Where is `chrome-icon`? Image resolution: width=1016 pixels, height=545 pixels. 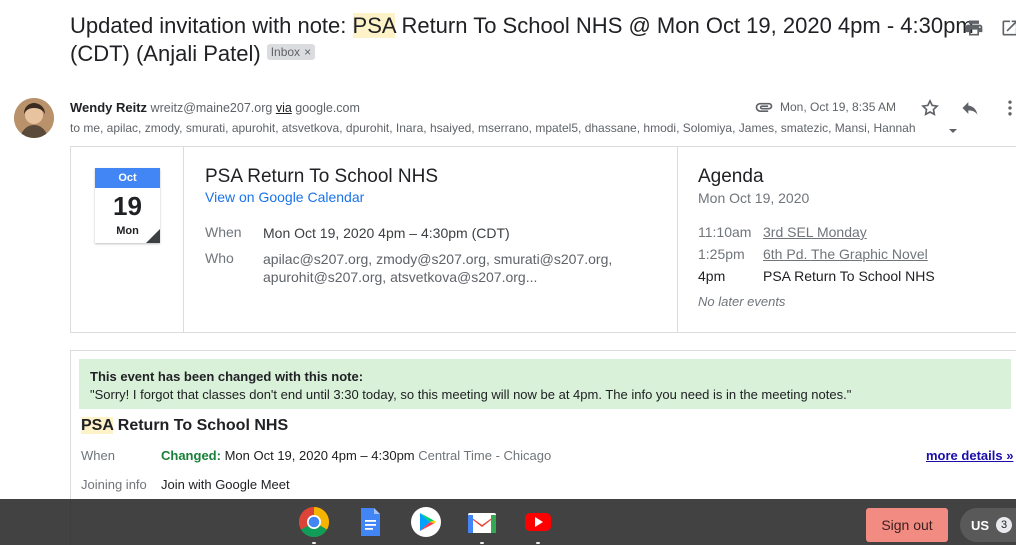
chrome-icon is located at coordinates (314, 525).